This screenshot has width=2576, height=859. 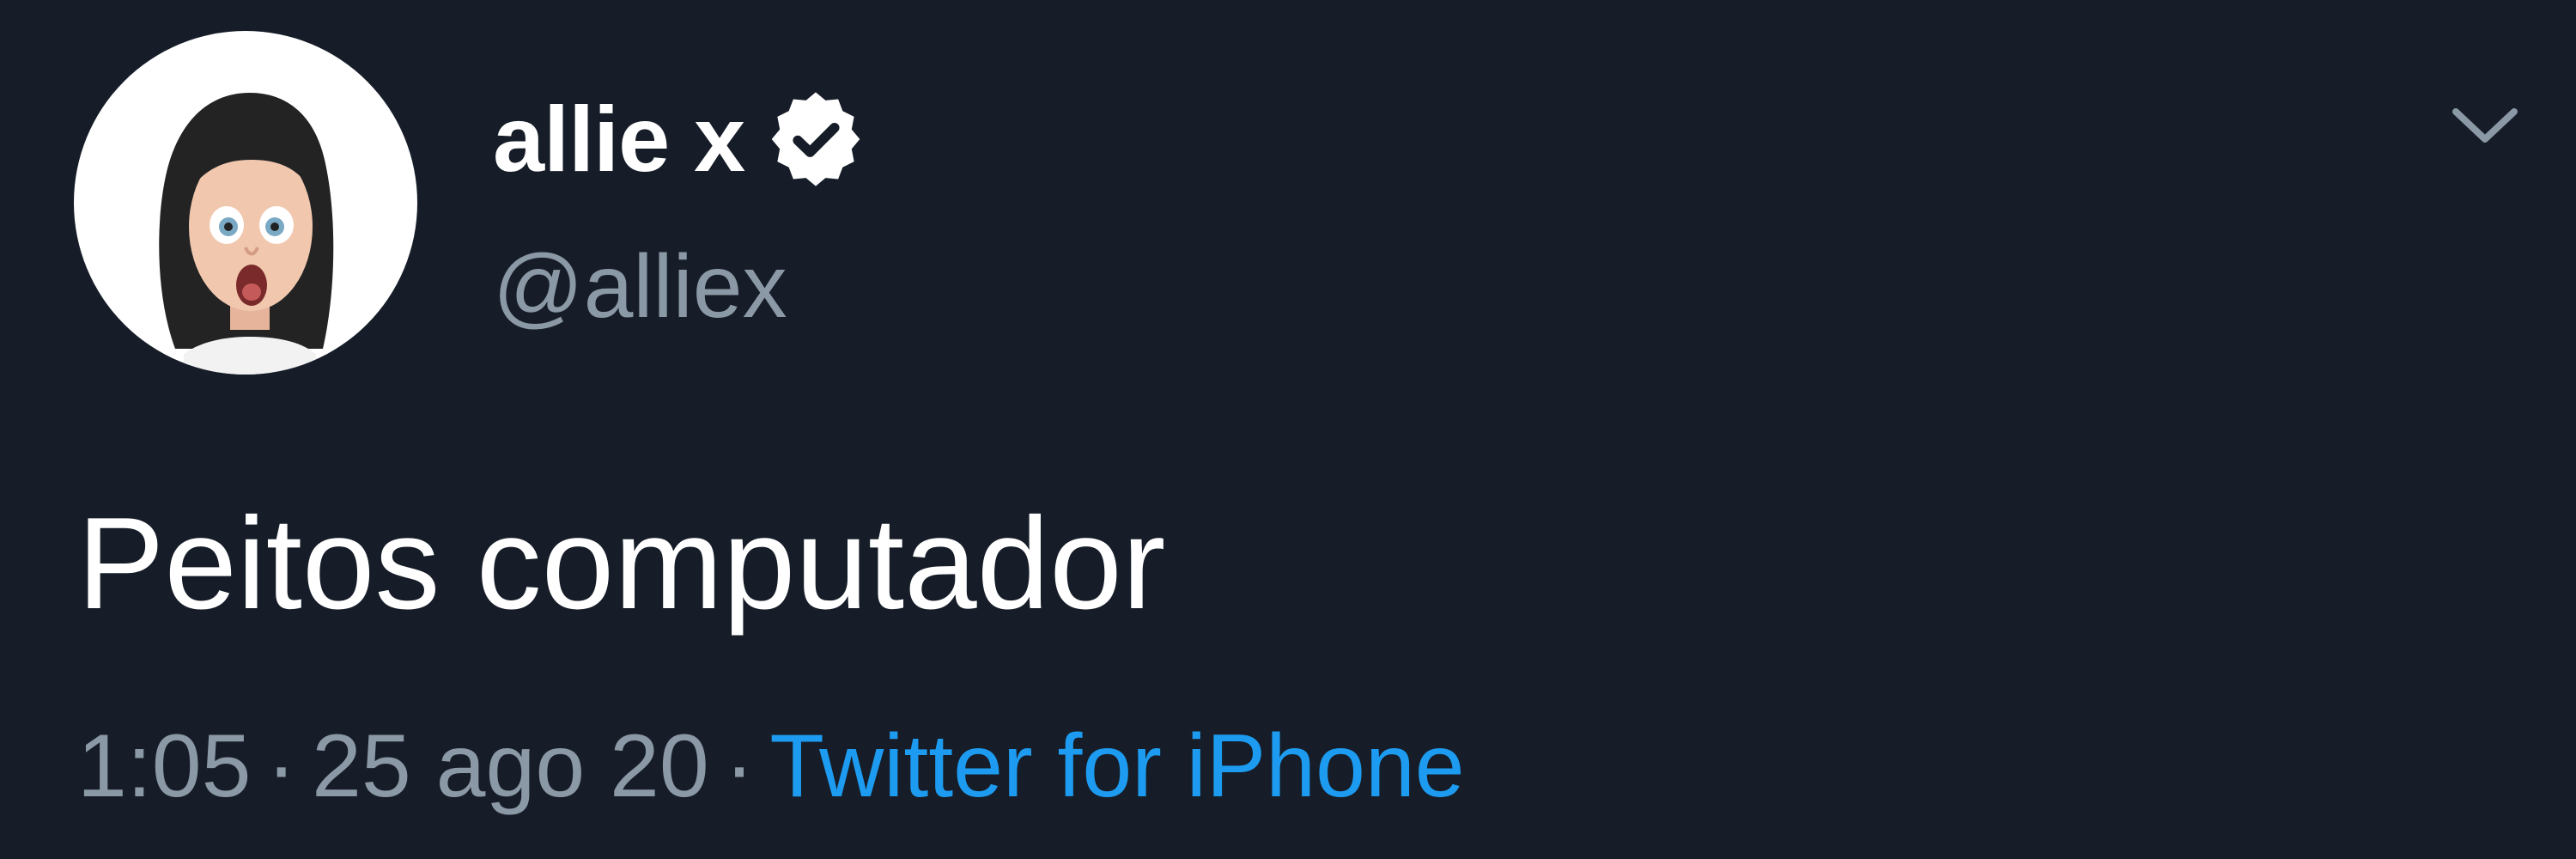 I want to click on author-name-row: allie x, so click(x=679, y=139).